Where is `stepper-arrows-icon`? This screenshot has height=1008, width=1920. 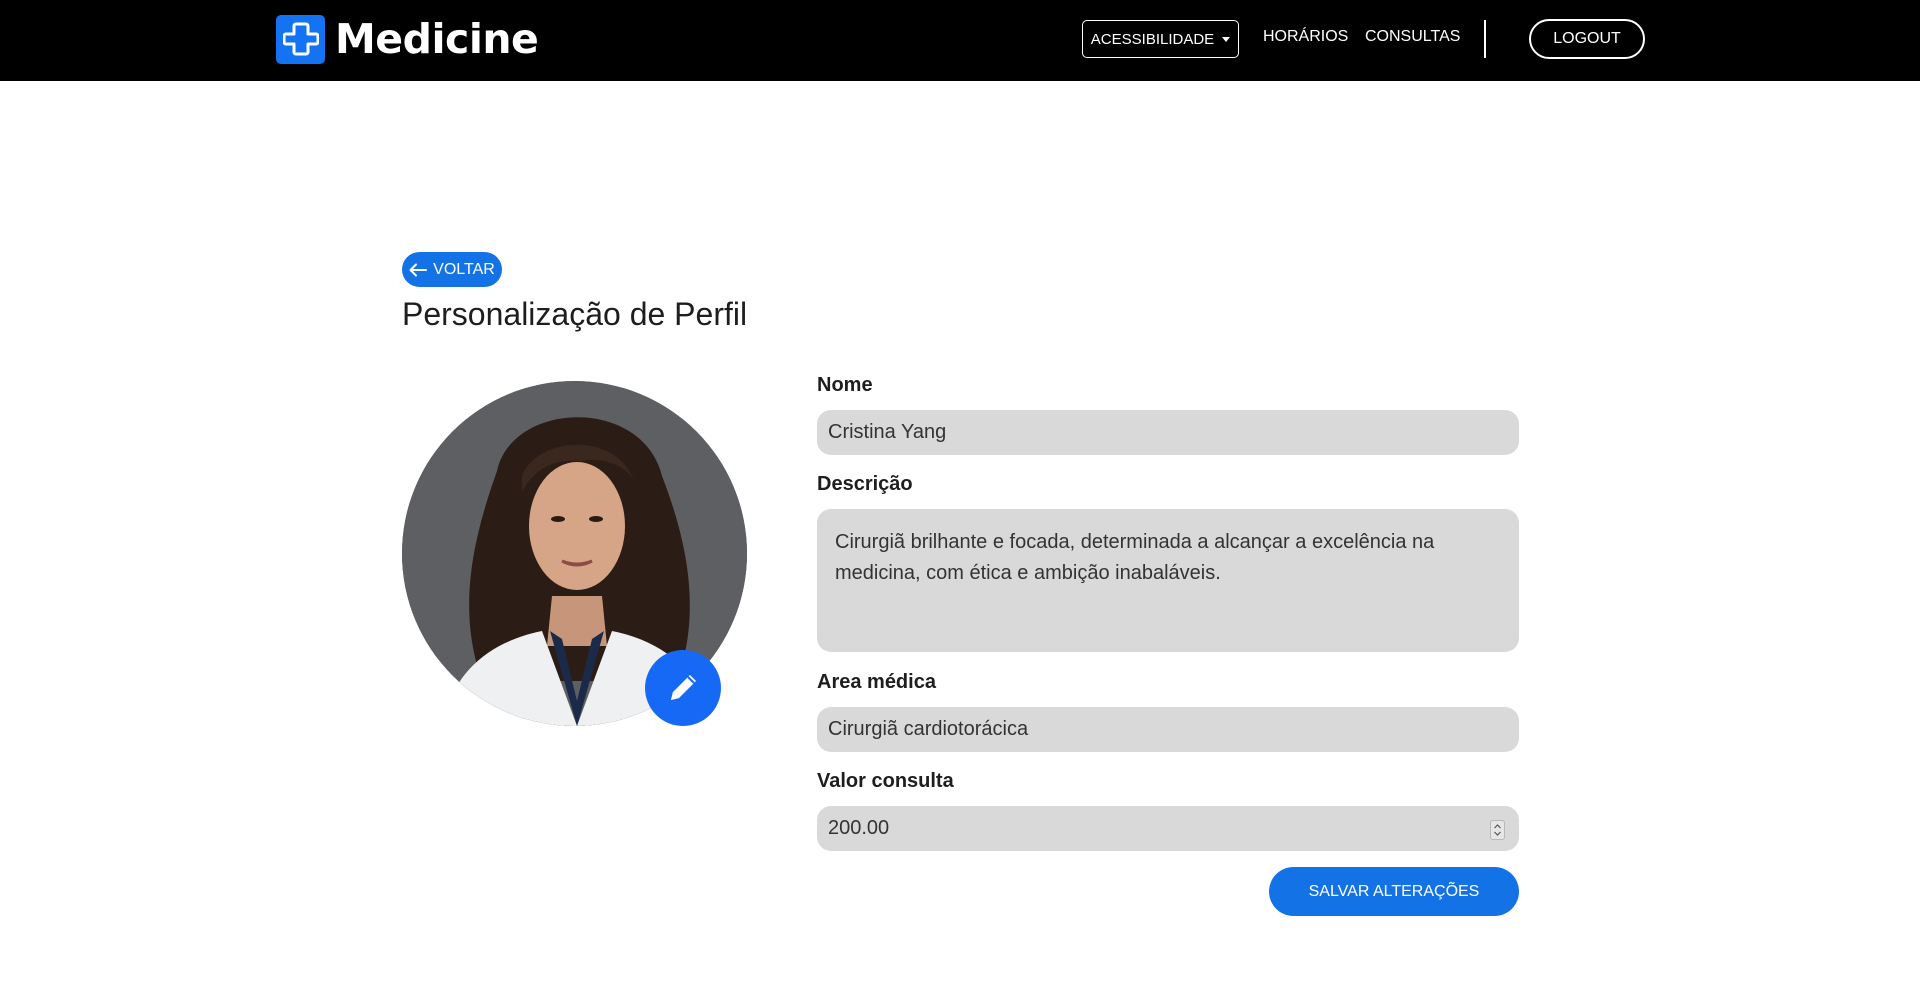
stepper-arrows-icon is located at coordinates (1497, 830).